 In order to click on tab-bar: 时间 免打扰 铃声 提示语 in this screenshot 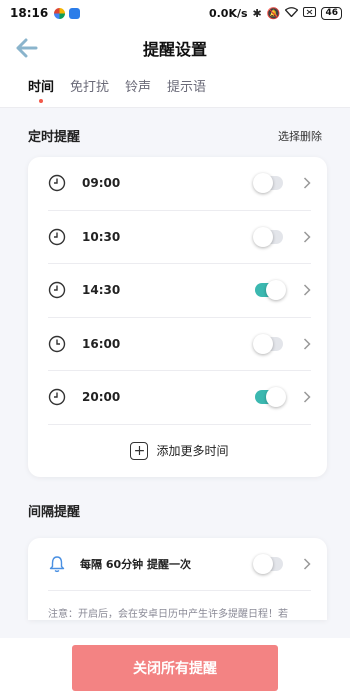, I will do `click(175, 89)`.